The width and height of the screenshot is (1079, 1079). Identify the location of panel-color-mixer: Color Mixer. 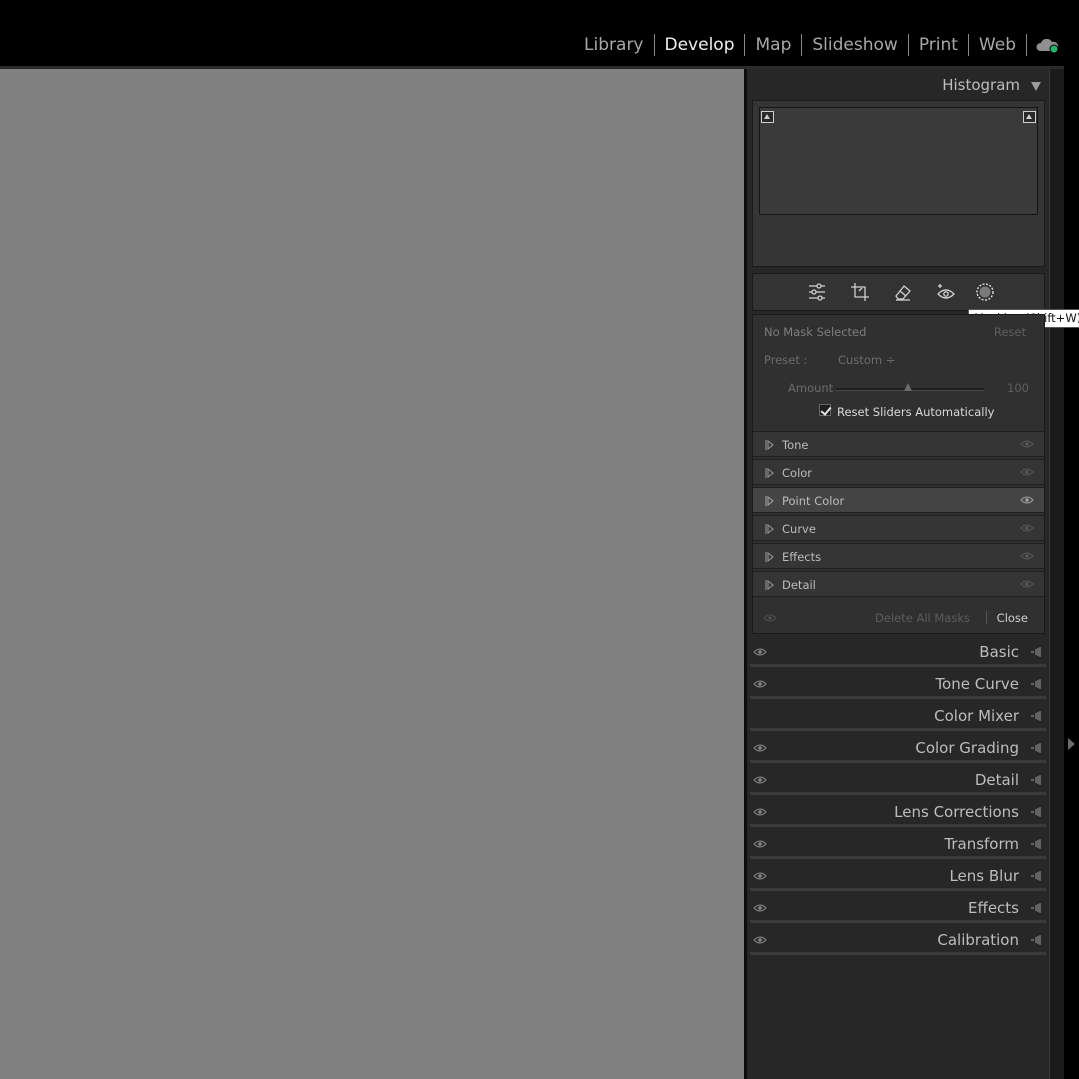
(898, 716).